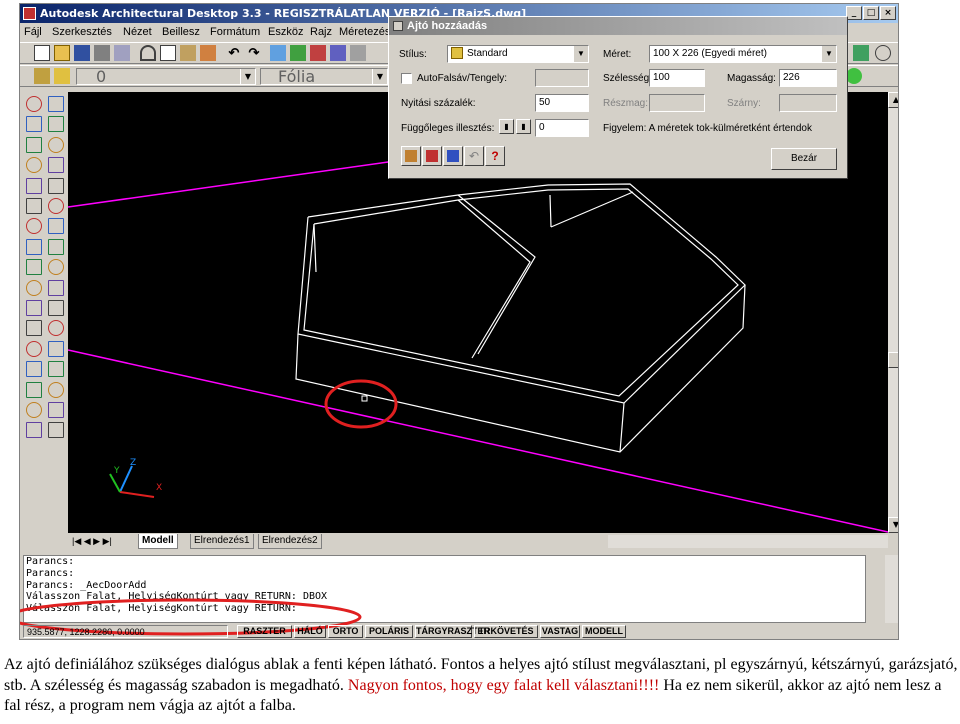  What do you see at coordinates (298, 53) in the screenshot?
I see `tracking-icon` at bounding box center [298, 53].